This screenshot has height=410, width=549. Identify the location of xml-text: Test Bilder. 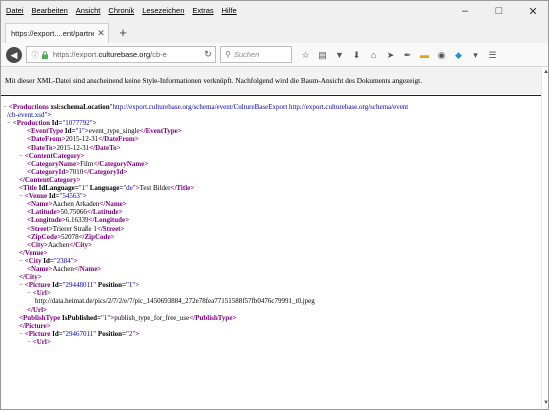
(155, 188).